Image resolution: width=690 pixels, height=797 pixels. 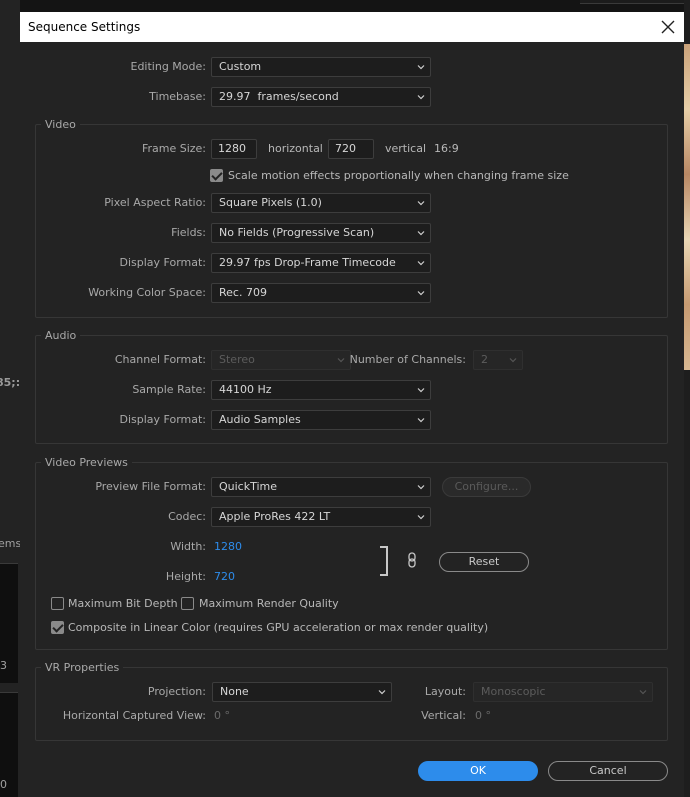 What do you see at coordinates (187, 516) in the screenshot?
I see `codec-label: Codec:` at bounding box center [187, 516].